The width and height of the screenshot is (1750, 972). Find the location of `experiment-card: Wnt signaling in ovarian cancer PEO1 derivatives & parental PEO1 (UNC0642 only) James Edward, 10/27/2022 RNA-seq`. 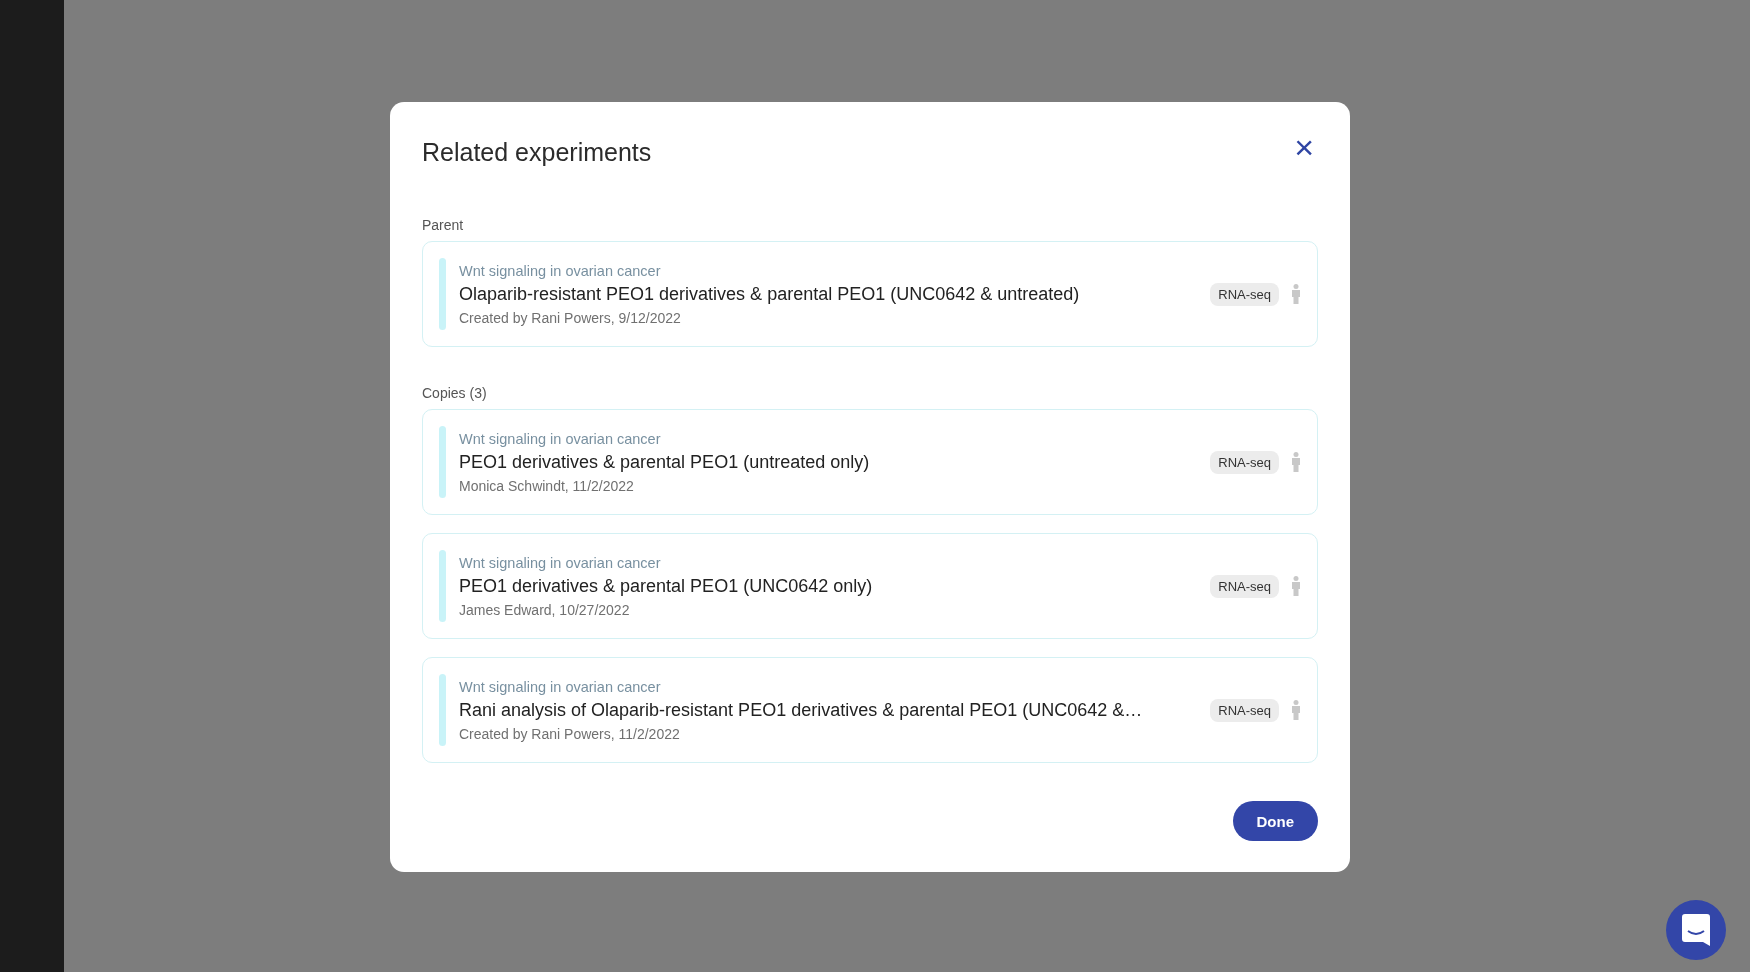

experiment-card: Wnt signaling in ovarian cancer PEO1 derivatives & parental PEO1 (UNC0642 only) James Edward, 10/27/2022 RNA-seq is located at coordinates (870, 586).